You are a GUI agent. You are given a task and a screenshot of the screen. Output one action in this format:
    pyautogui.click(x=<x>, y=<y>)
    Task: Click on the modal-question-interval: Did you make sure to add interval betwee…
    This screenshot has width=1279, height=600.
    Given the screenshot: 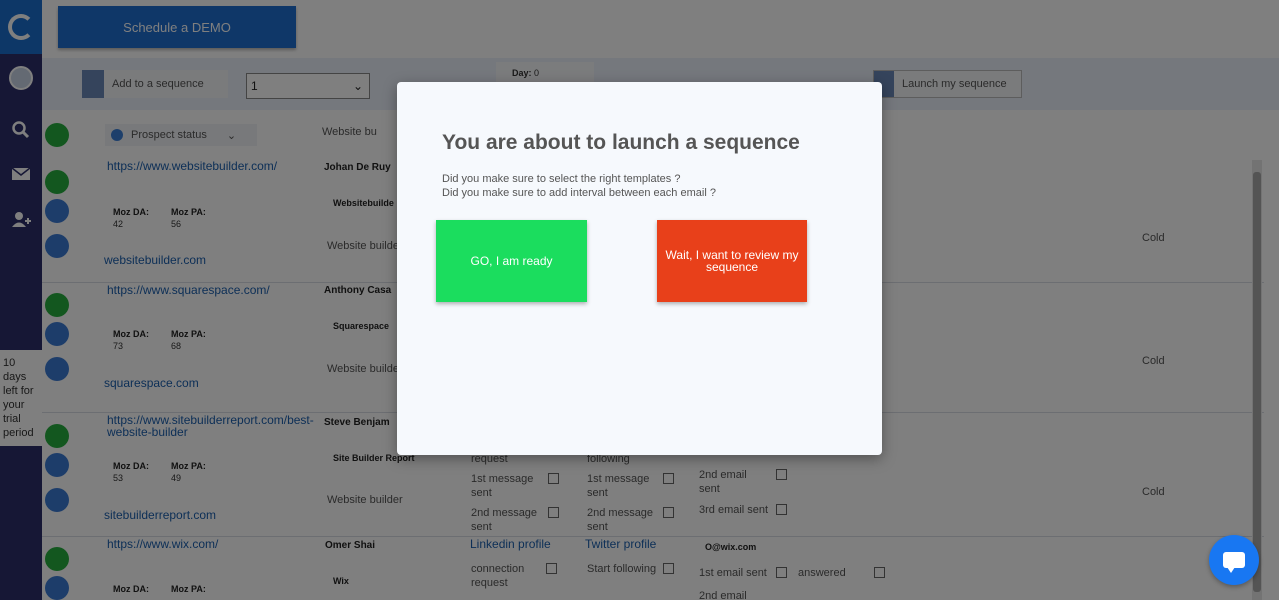 What is the action you would take?
    pyautogui.click(x=579, y=193)
    